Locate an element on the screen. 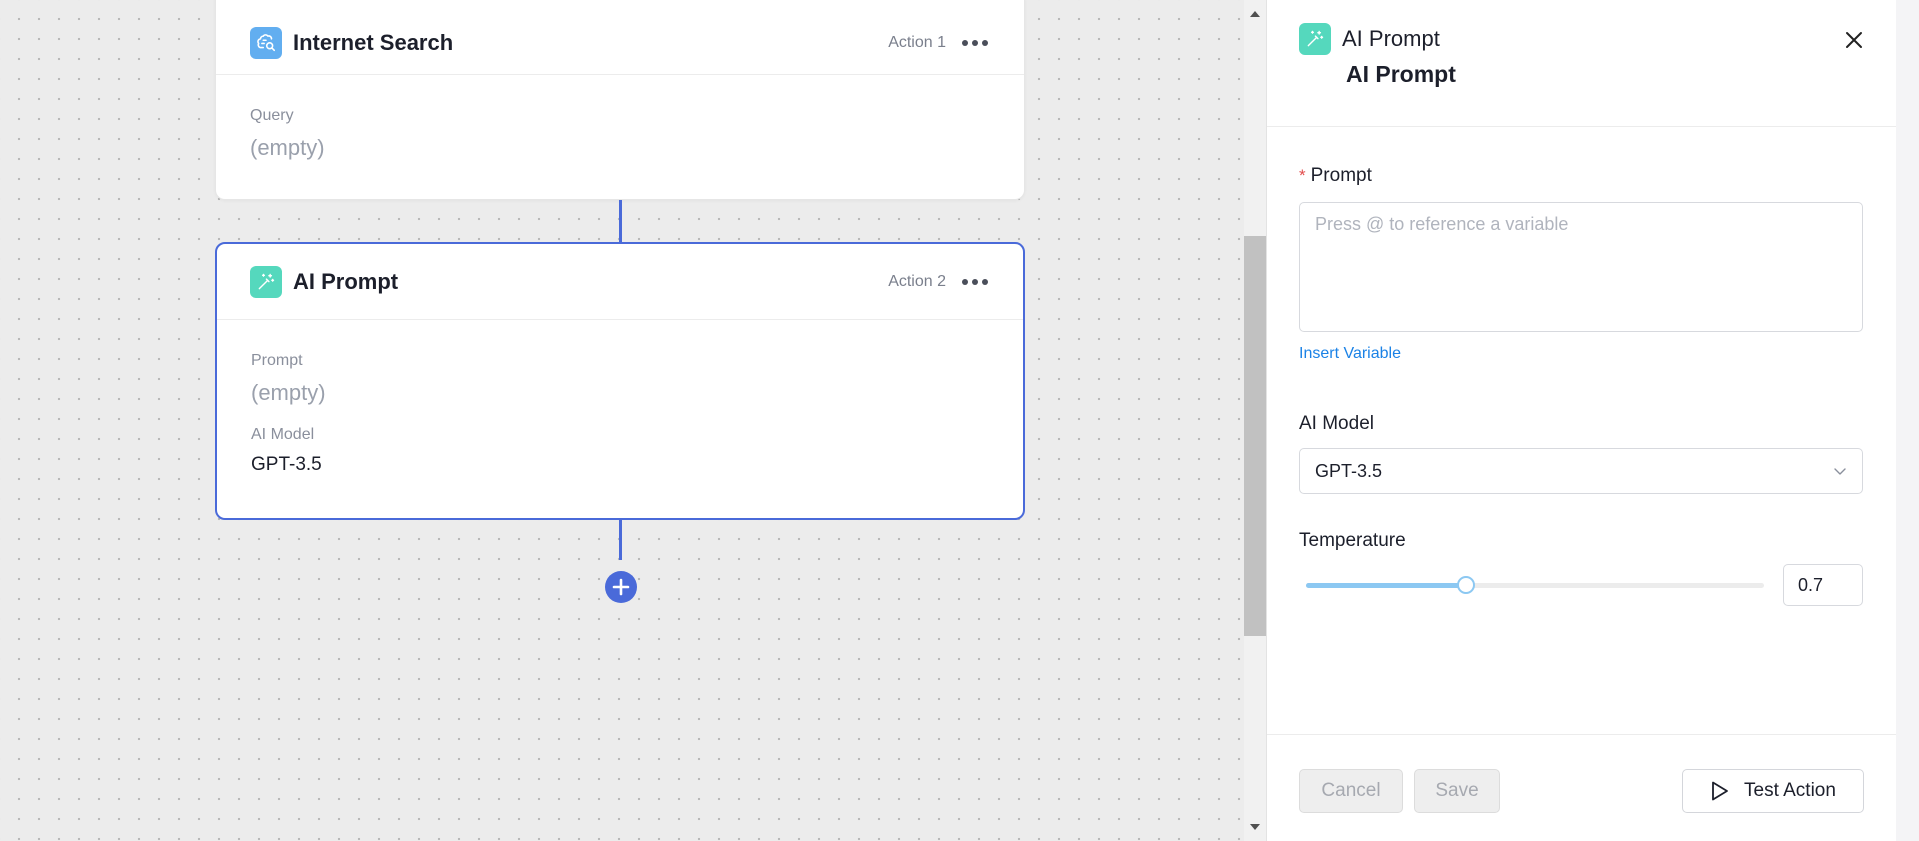 This screenshot has height=841, width=1919. node-action-label: Action 2 is located at coordinates (917, 281).